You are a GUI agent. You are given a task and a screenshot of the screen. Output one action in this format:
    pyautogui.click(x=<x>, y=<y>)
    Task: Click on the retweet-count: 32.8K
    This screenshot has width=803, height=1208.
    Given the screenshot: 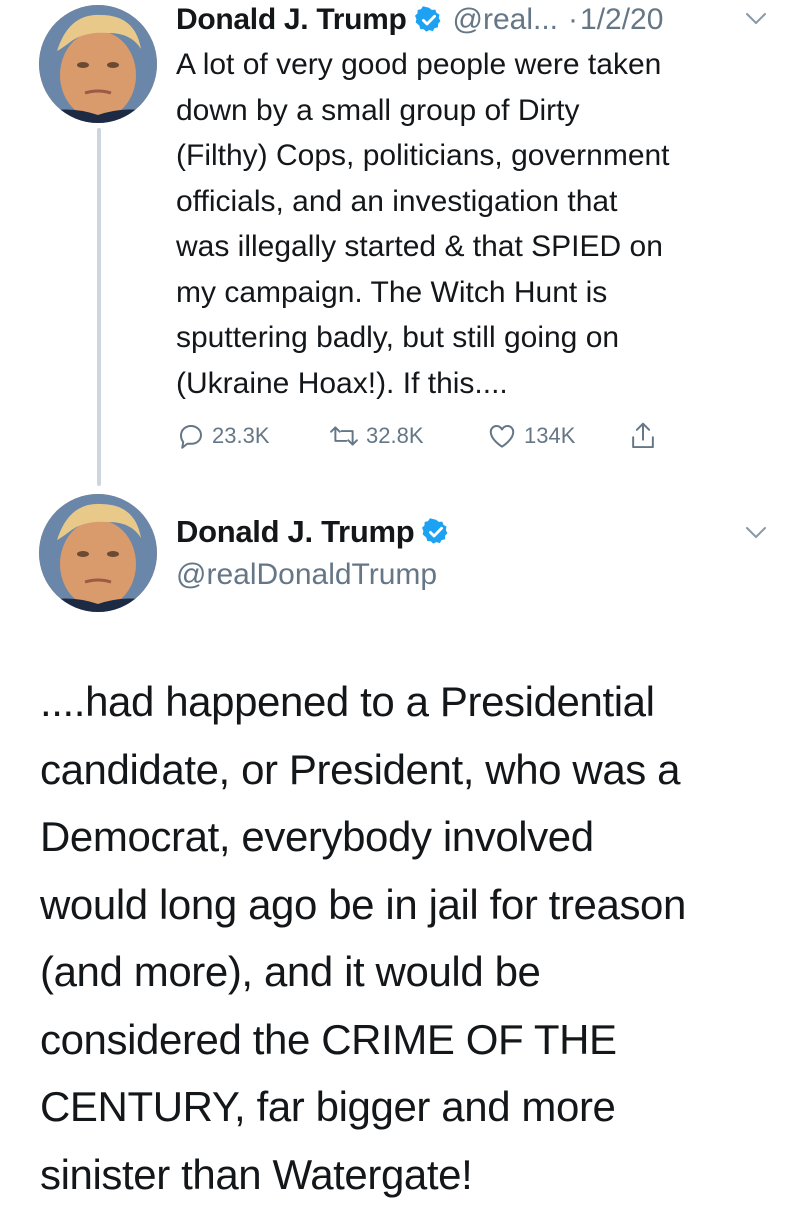 What is the action you would take?
    pyautogui.click(x=395, y=435)
    